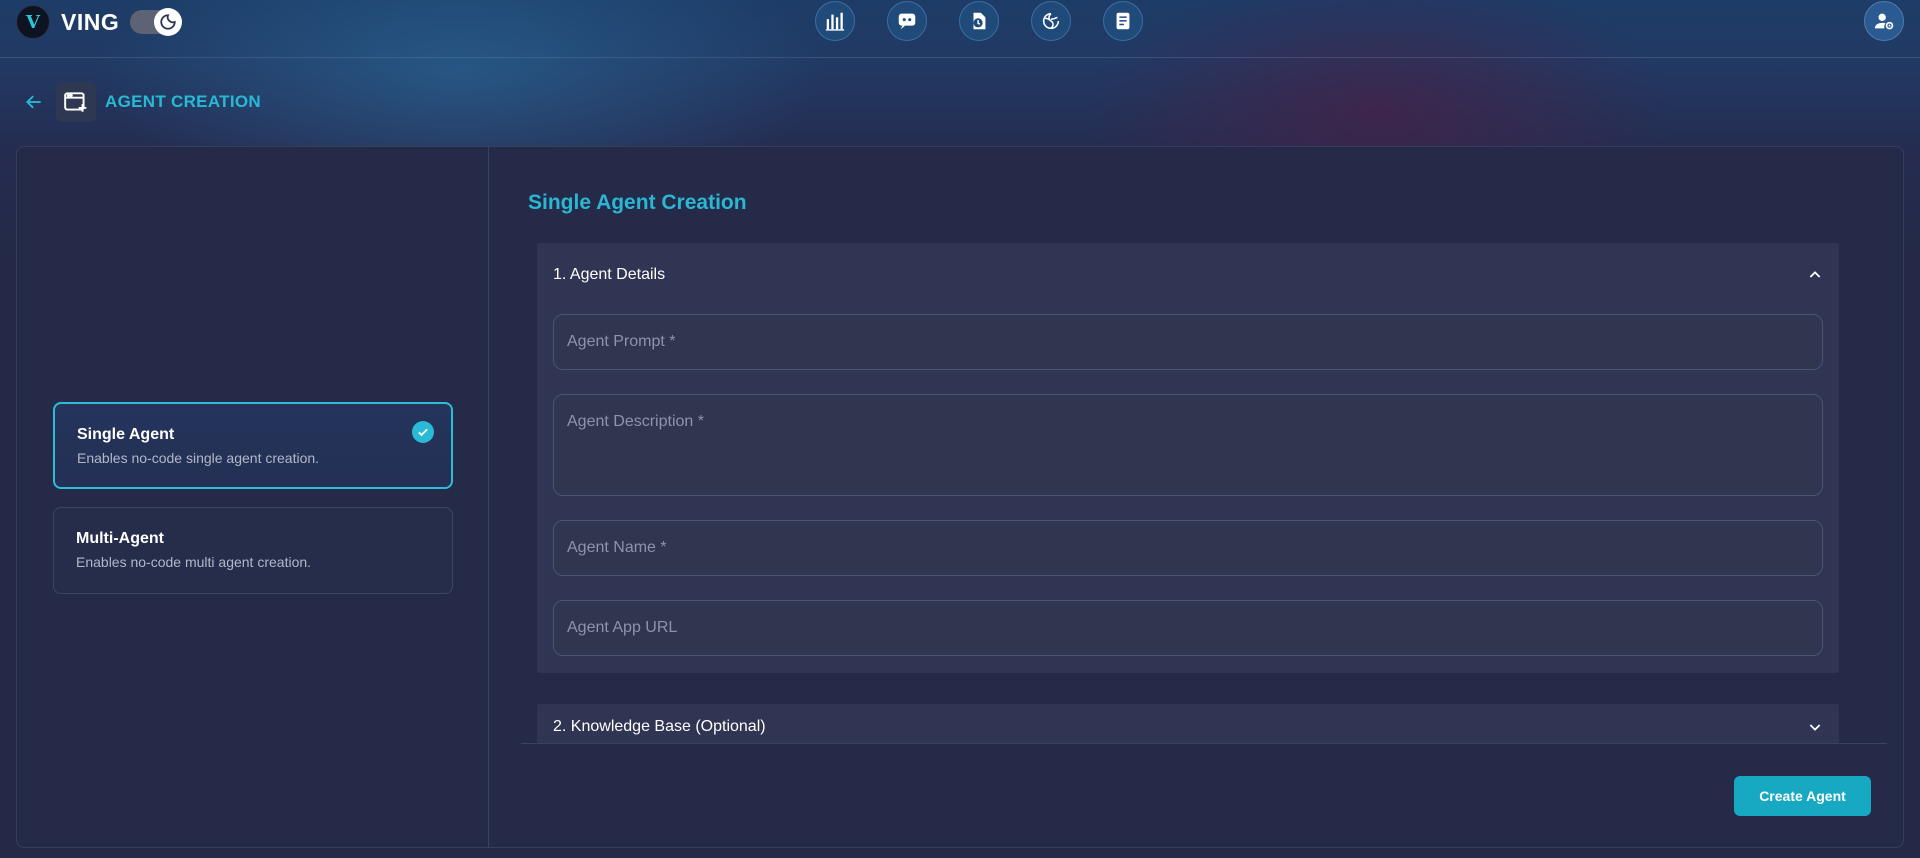 This screenshot has width=1920, height=858. I want to click on analytics-icon, so click(835, 21).